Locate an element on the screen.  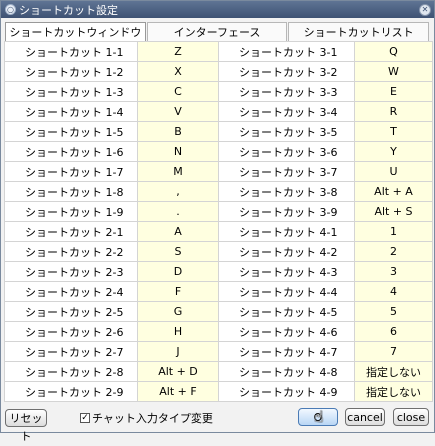
shortcut-name: ショートカット 1-1 is located at coordinates (71, 51).